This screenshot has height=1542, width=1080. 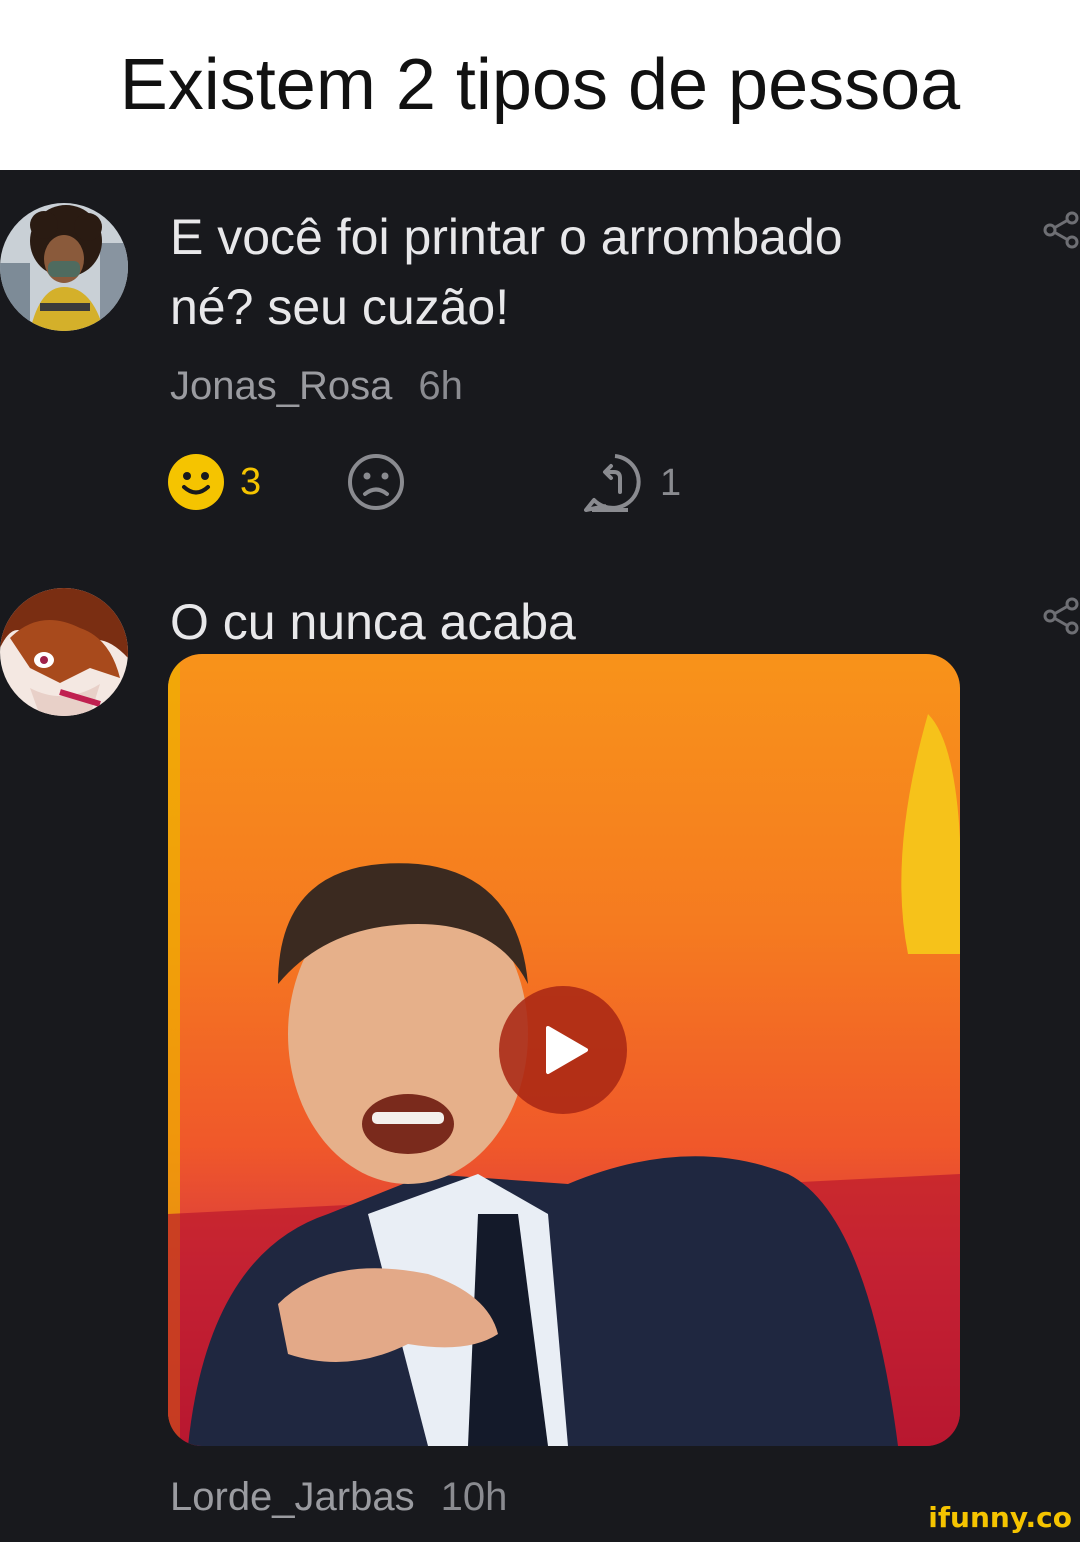 I want to click on comment-meta: Jonas_Rosa 6h, so click(x=316, y=386).